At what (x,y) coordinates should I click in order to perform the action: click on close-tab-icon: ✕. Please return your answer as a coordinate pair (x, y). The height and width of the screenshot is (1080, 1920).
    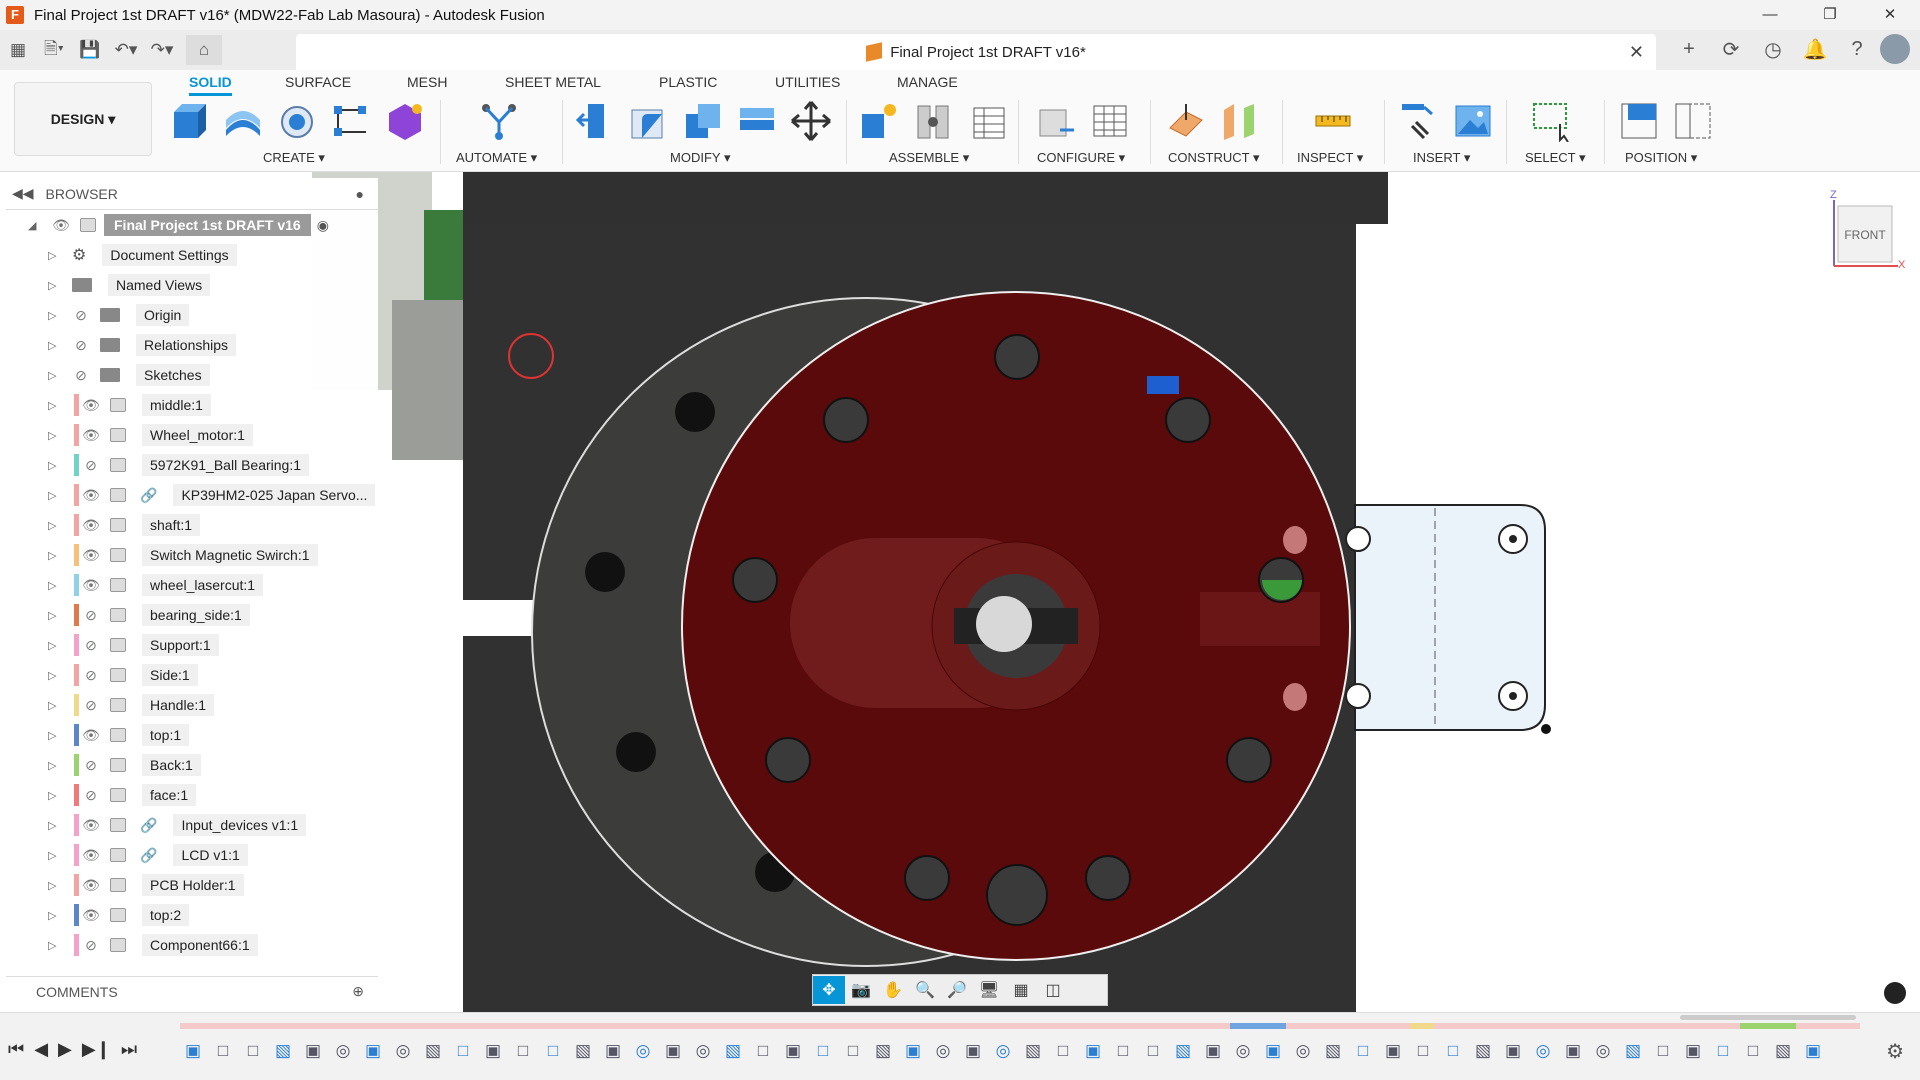
    Looking at the image, I should click on (1636, 52).